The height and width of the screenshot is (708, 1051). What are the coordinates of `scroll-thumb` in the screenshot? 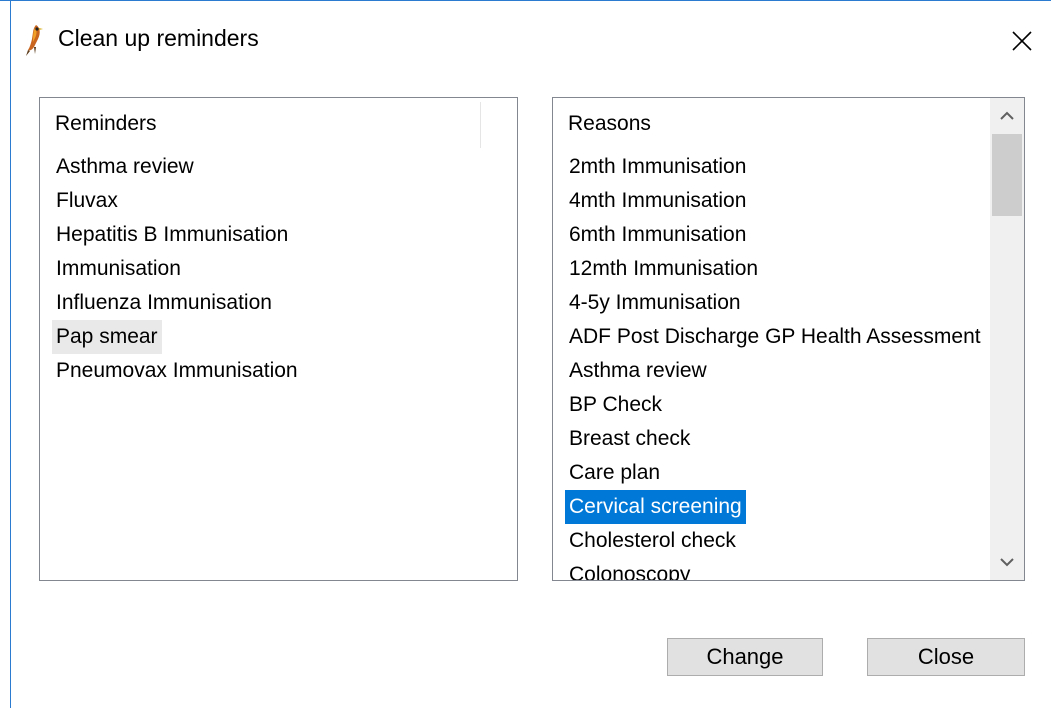 It's located at (1007, 175).